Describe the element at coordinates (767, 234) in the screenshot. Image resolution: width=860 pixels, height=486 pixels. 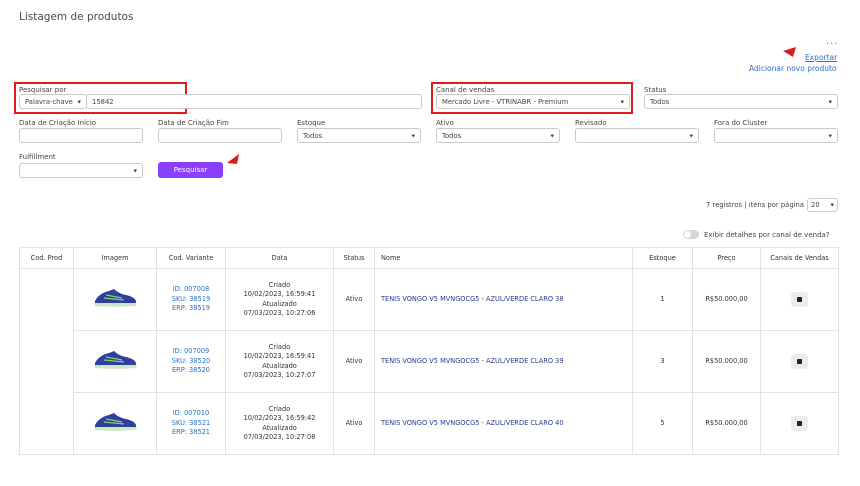
I see `channel-details-toggle-label: Exibir detalhes por canal de venda?` at that location.